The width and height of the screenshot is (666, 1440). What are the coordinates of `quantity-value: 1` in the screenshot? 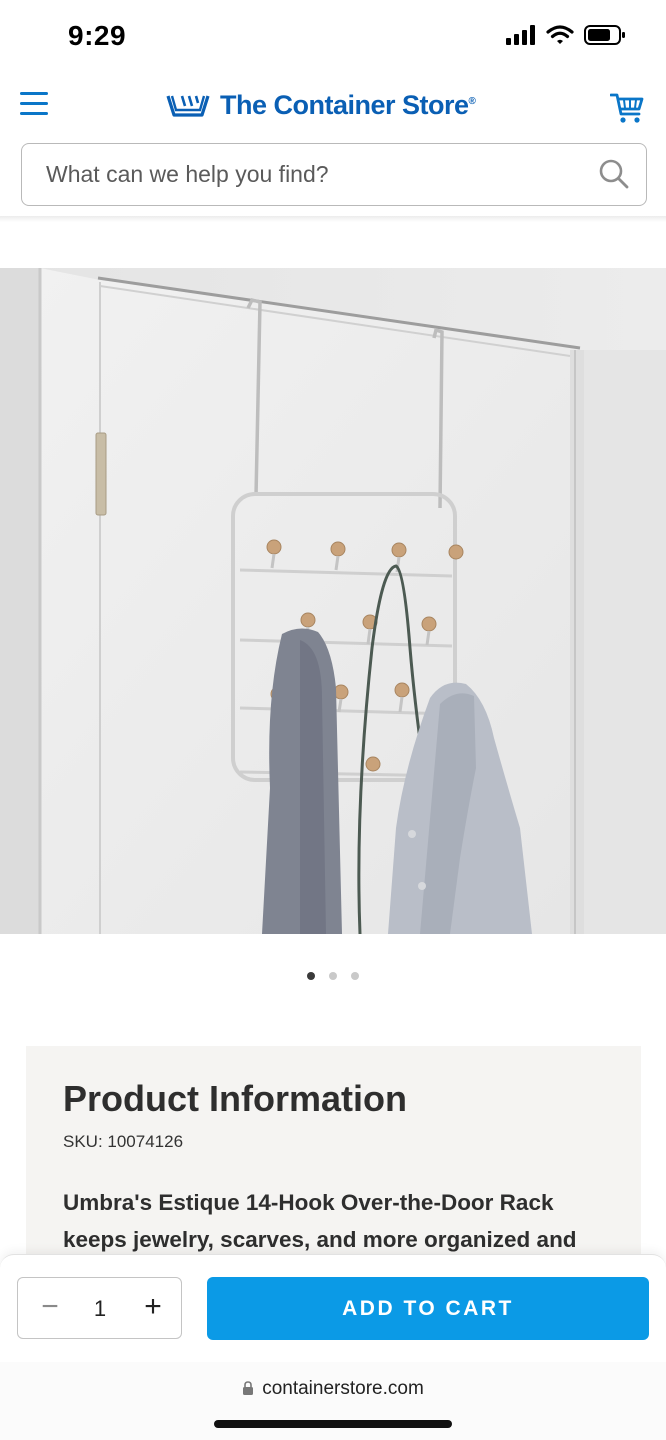 It's located at (100, 1309).